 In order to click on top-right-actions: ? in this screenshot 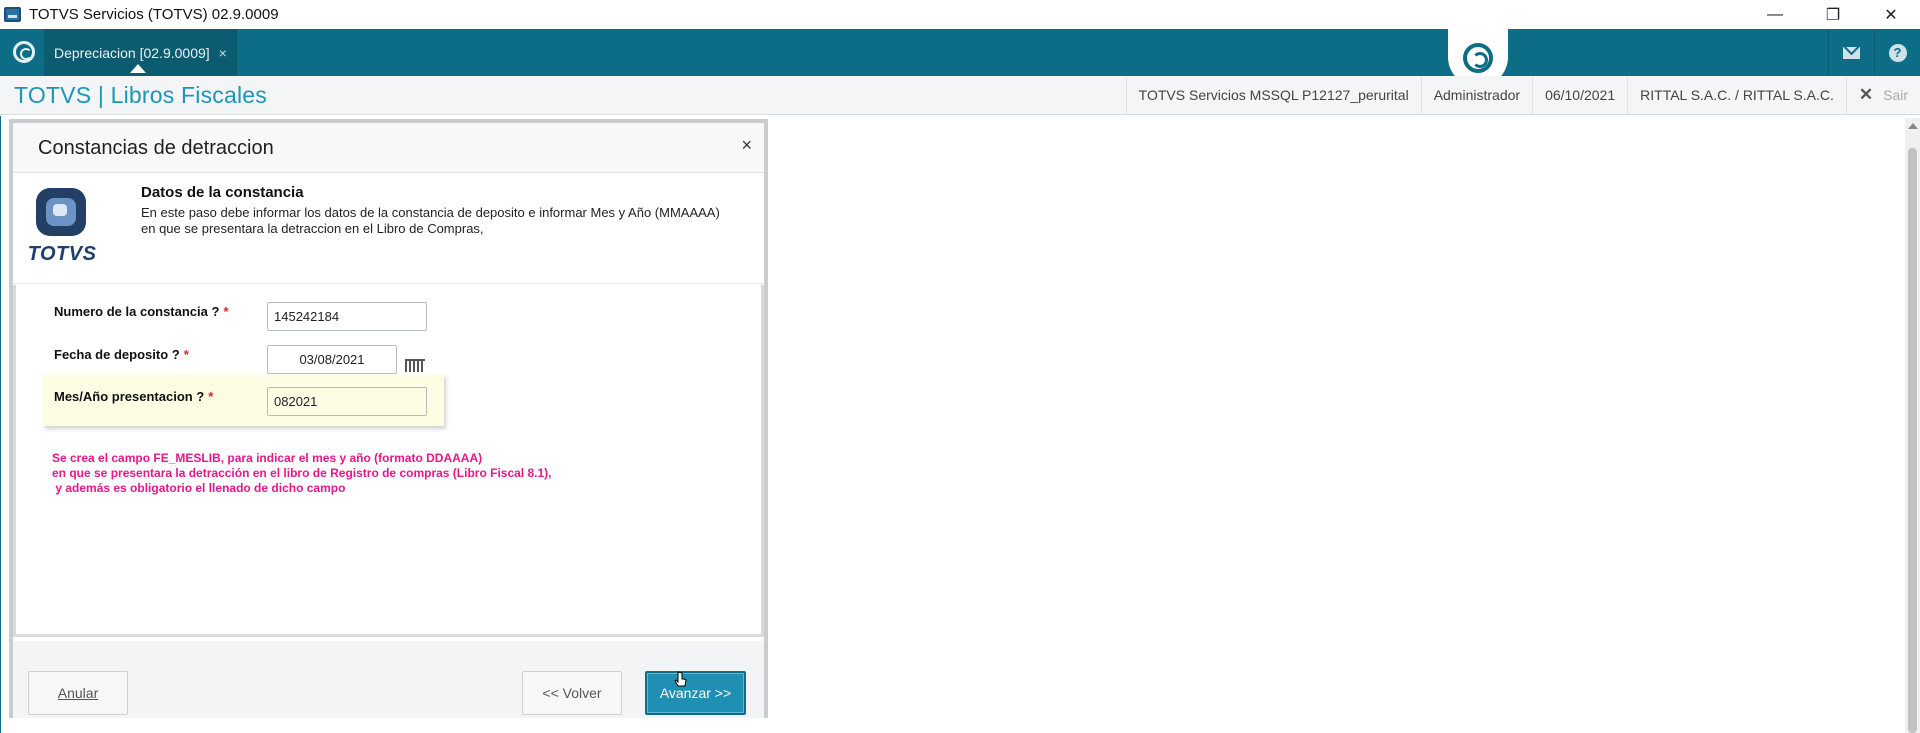, I will do `click(1874, 52)`.